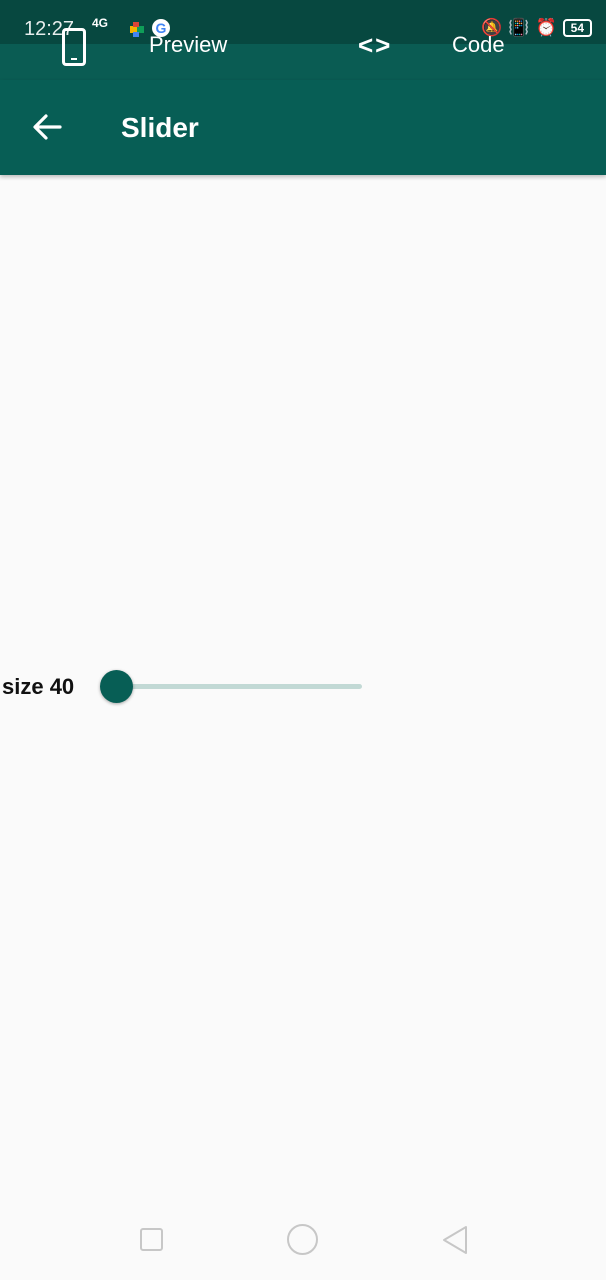 This screenshot has width=606, height=1280. I want to click on vibrate-icon: 📳, so click(519, 27).